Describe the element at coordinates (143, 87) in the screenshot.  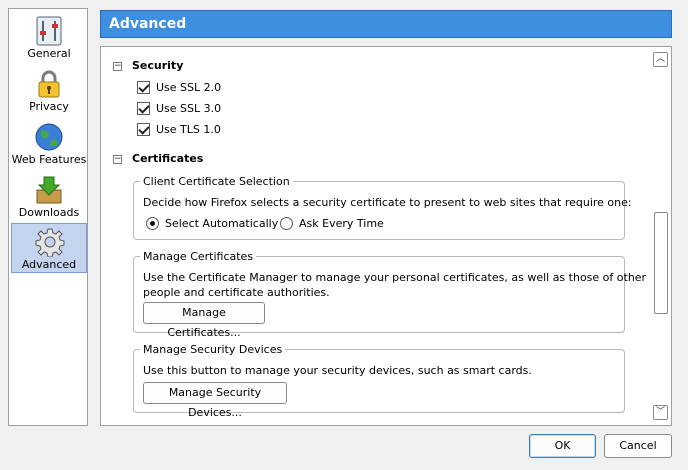
I see `ssl2-checkbox` at that location.